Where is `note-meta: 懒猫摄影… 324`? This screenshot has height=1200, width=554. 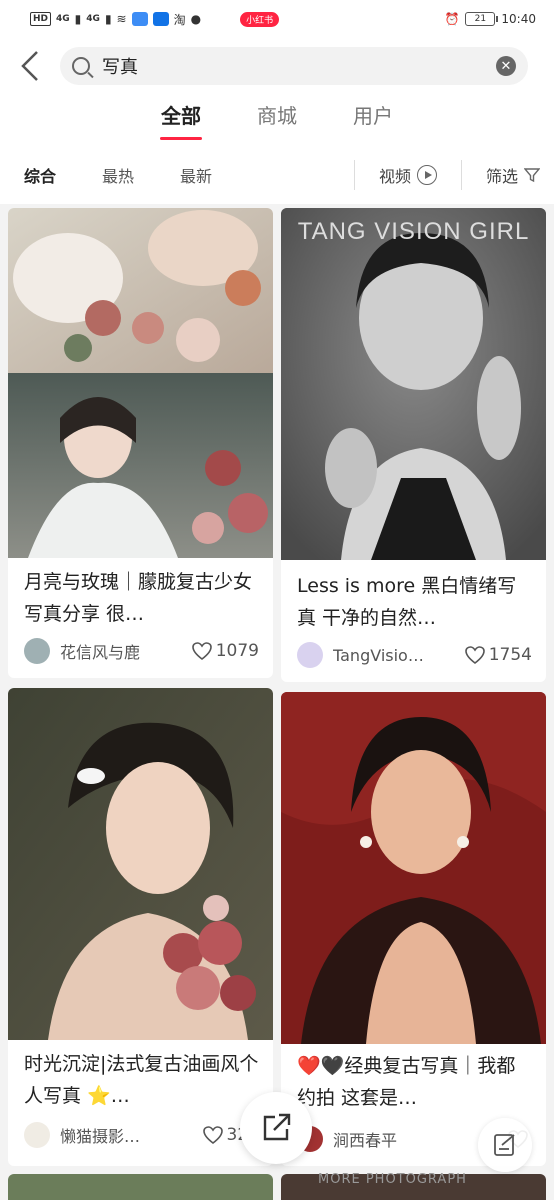
note-meta: 懒猫摄影… 324 is located at coordinates (141, 1135).